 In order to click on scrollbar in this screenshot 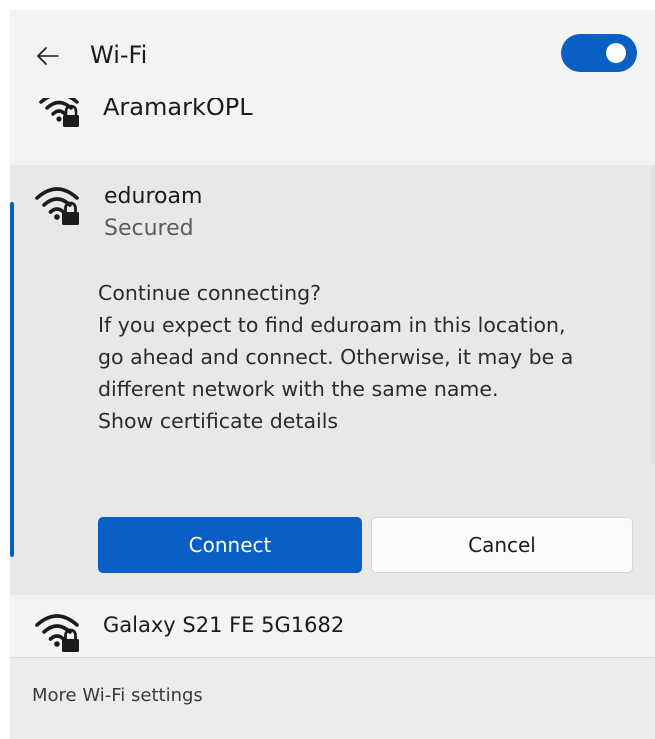, I will do `click(653, 315)`.